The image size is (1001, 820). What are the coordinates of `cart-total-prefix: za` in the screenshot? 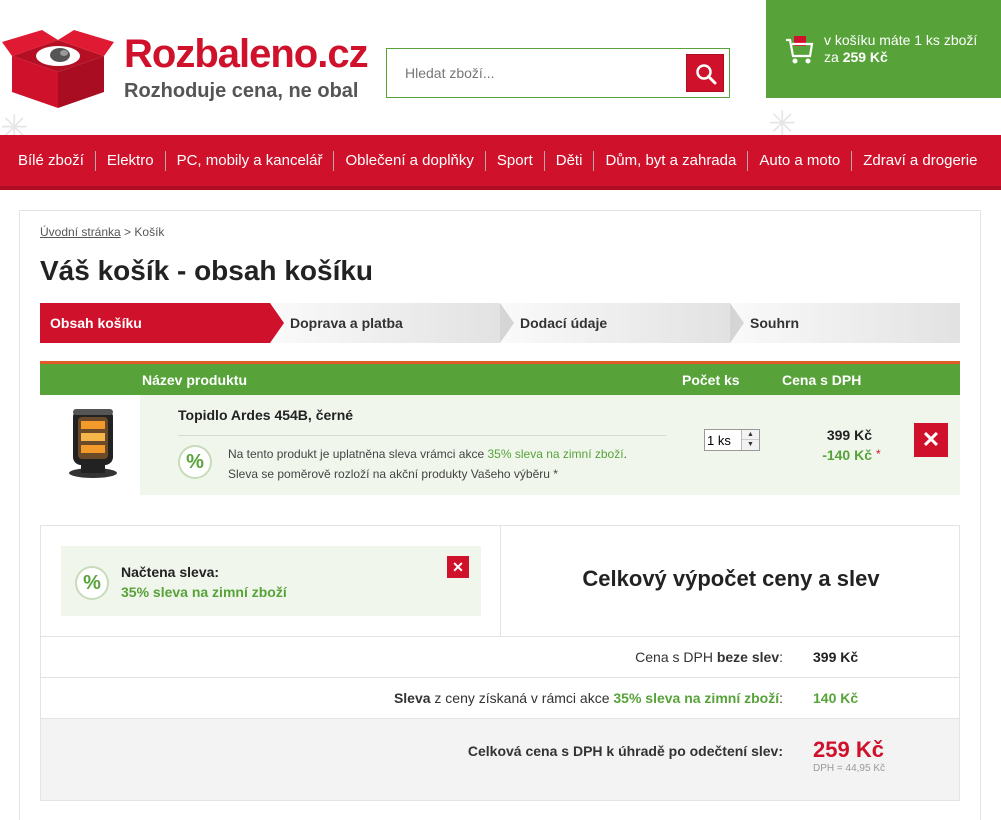 It's located at (831, 57).